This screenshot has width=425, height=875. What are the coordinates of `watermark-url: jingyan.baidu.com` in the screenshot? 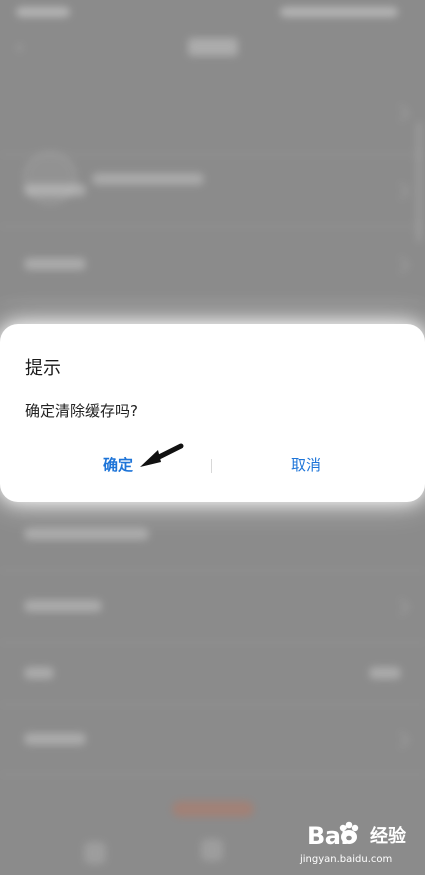 It's located at (346, 859).